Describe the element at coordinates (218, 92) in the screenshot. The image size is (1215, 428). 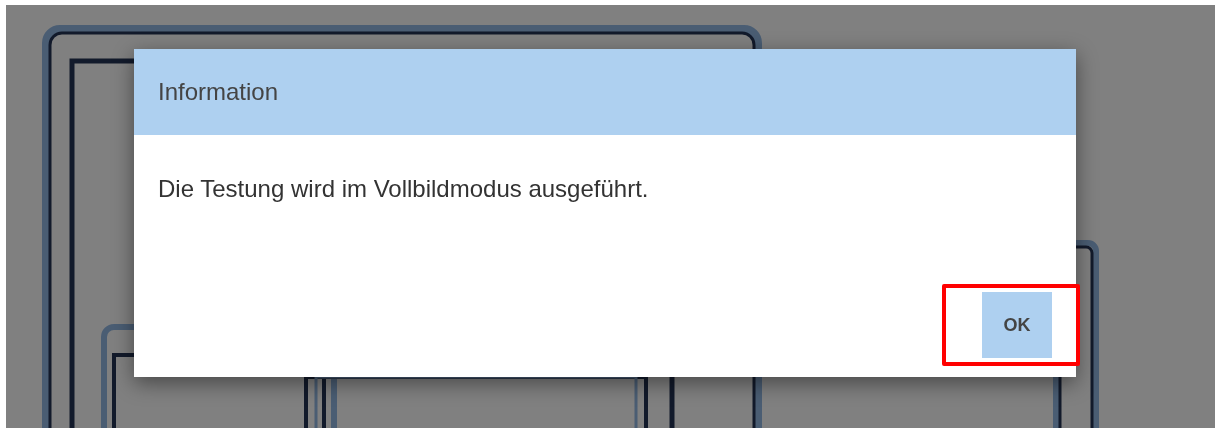
I see `dialog-title: Information` at that location.